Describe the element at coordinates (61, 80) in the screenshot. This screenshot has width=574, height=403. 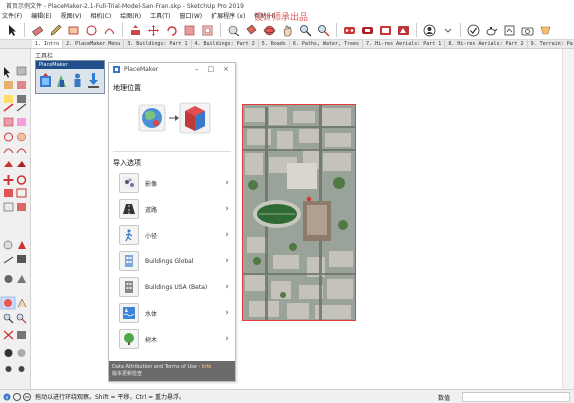
I see `placemaker-location-icon` at that location.